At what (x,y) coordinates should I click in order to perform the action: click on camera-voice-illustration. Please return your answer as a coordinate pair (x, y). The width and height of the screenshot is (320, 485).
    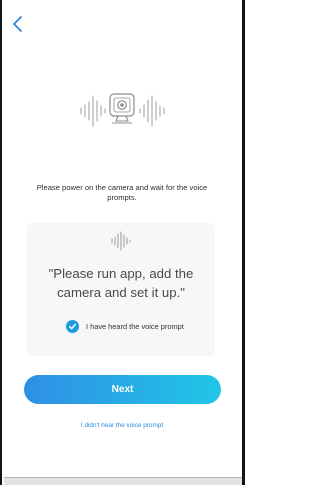
    Looking at the image, I should click on (122, 110).